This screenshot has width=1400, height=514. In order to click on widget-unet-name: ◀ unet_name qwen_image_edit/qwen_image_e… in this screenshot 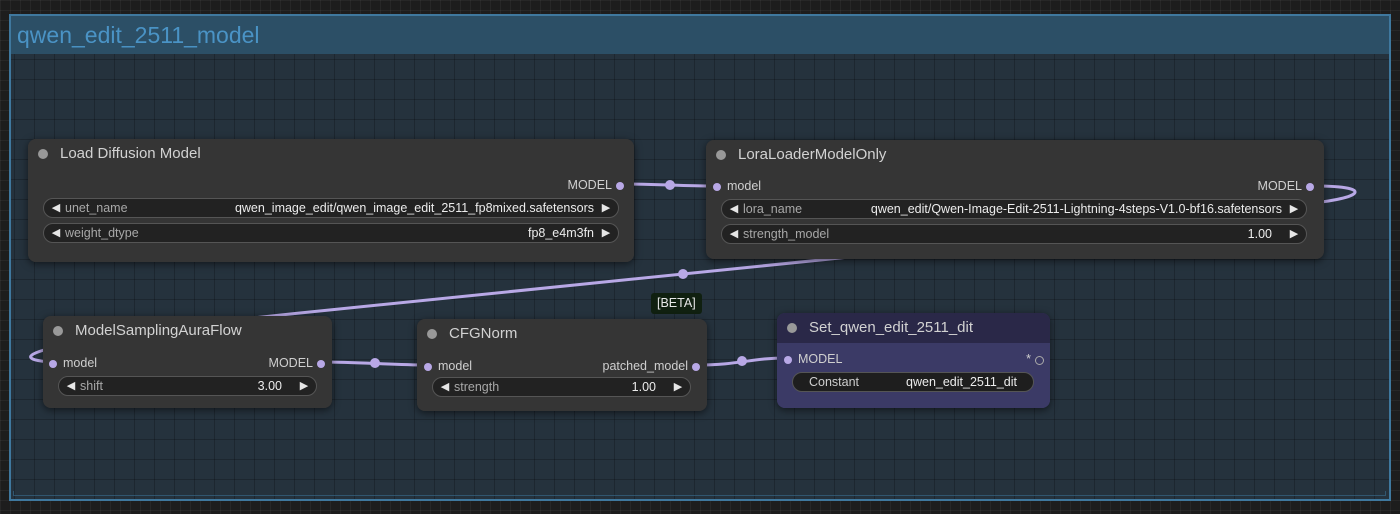, I will do `click(331, 208)`.